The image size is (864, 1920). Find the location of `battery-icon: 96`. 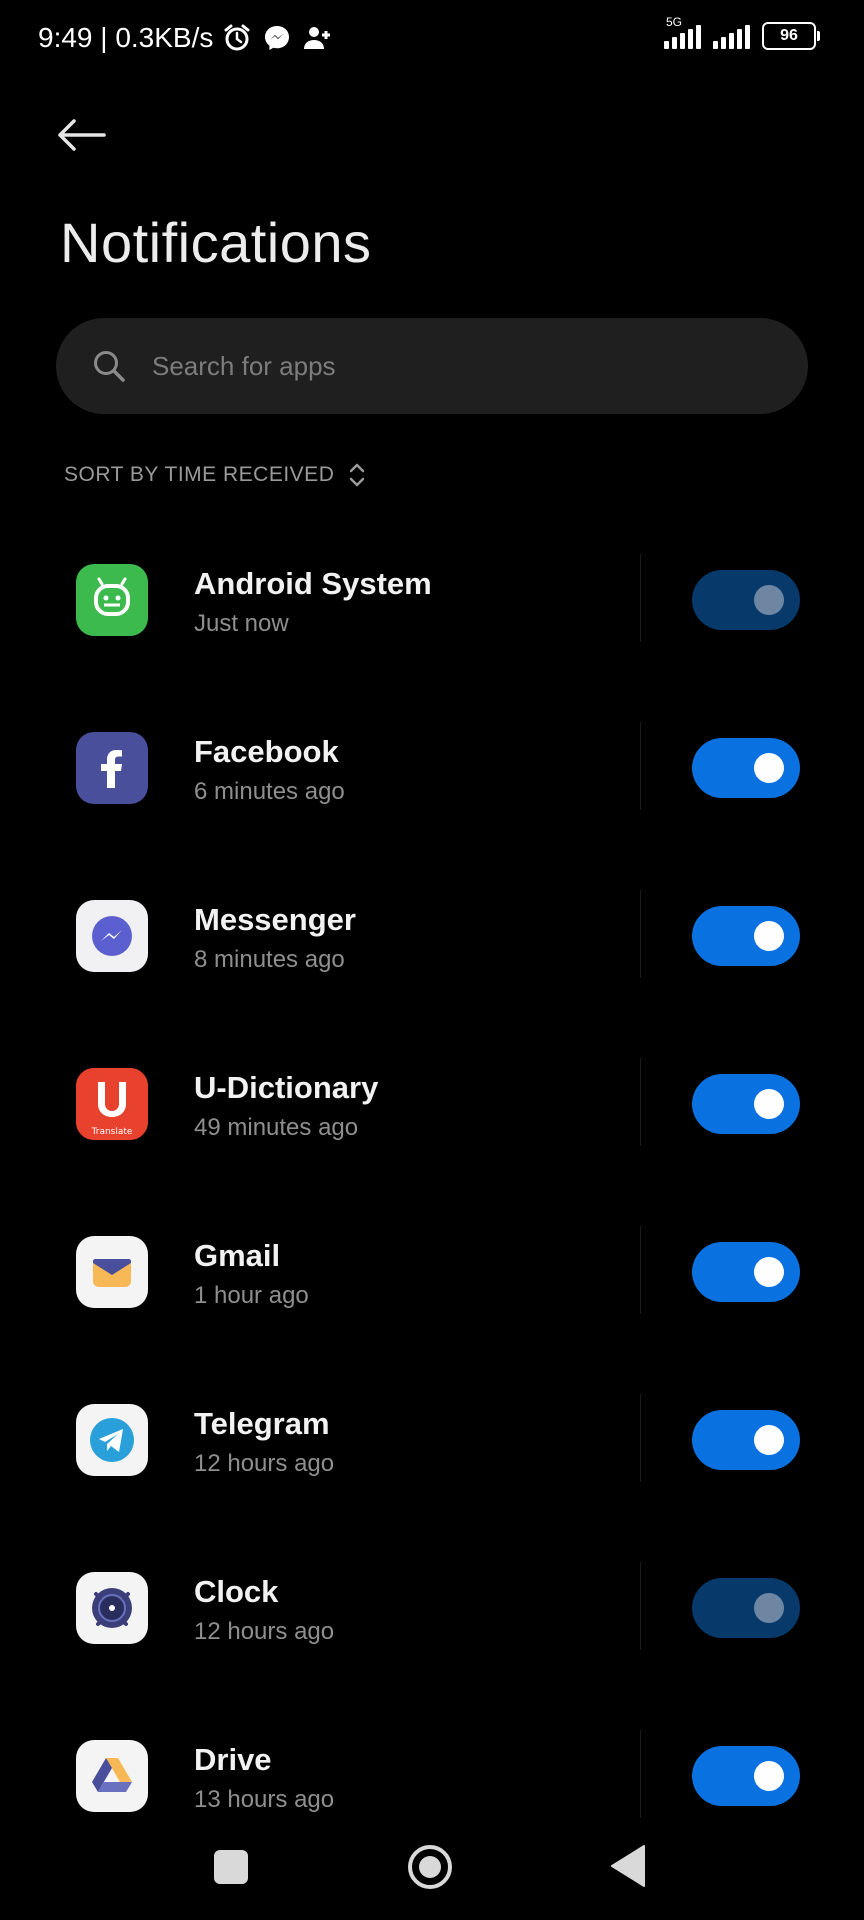

battery-icon: 96 is located at coordinates (791, 36).